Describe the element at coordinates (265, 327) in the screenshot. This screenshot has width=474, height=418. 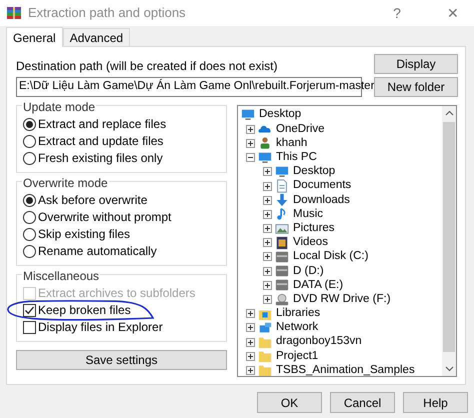
I see `network-icon` at that location.